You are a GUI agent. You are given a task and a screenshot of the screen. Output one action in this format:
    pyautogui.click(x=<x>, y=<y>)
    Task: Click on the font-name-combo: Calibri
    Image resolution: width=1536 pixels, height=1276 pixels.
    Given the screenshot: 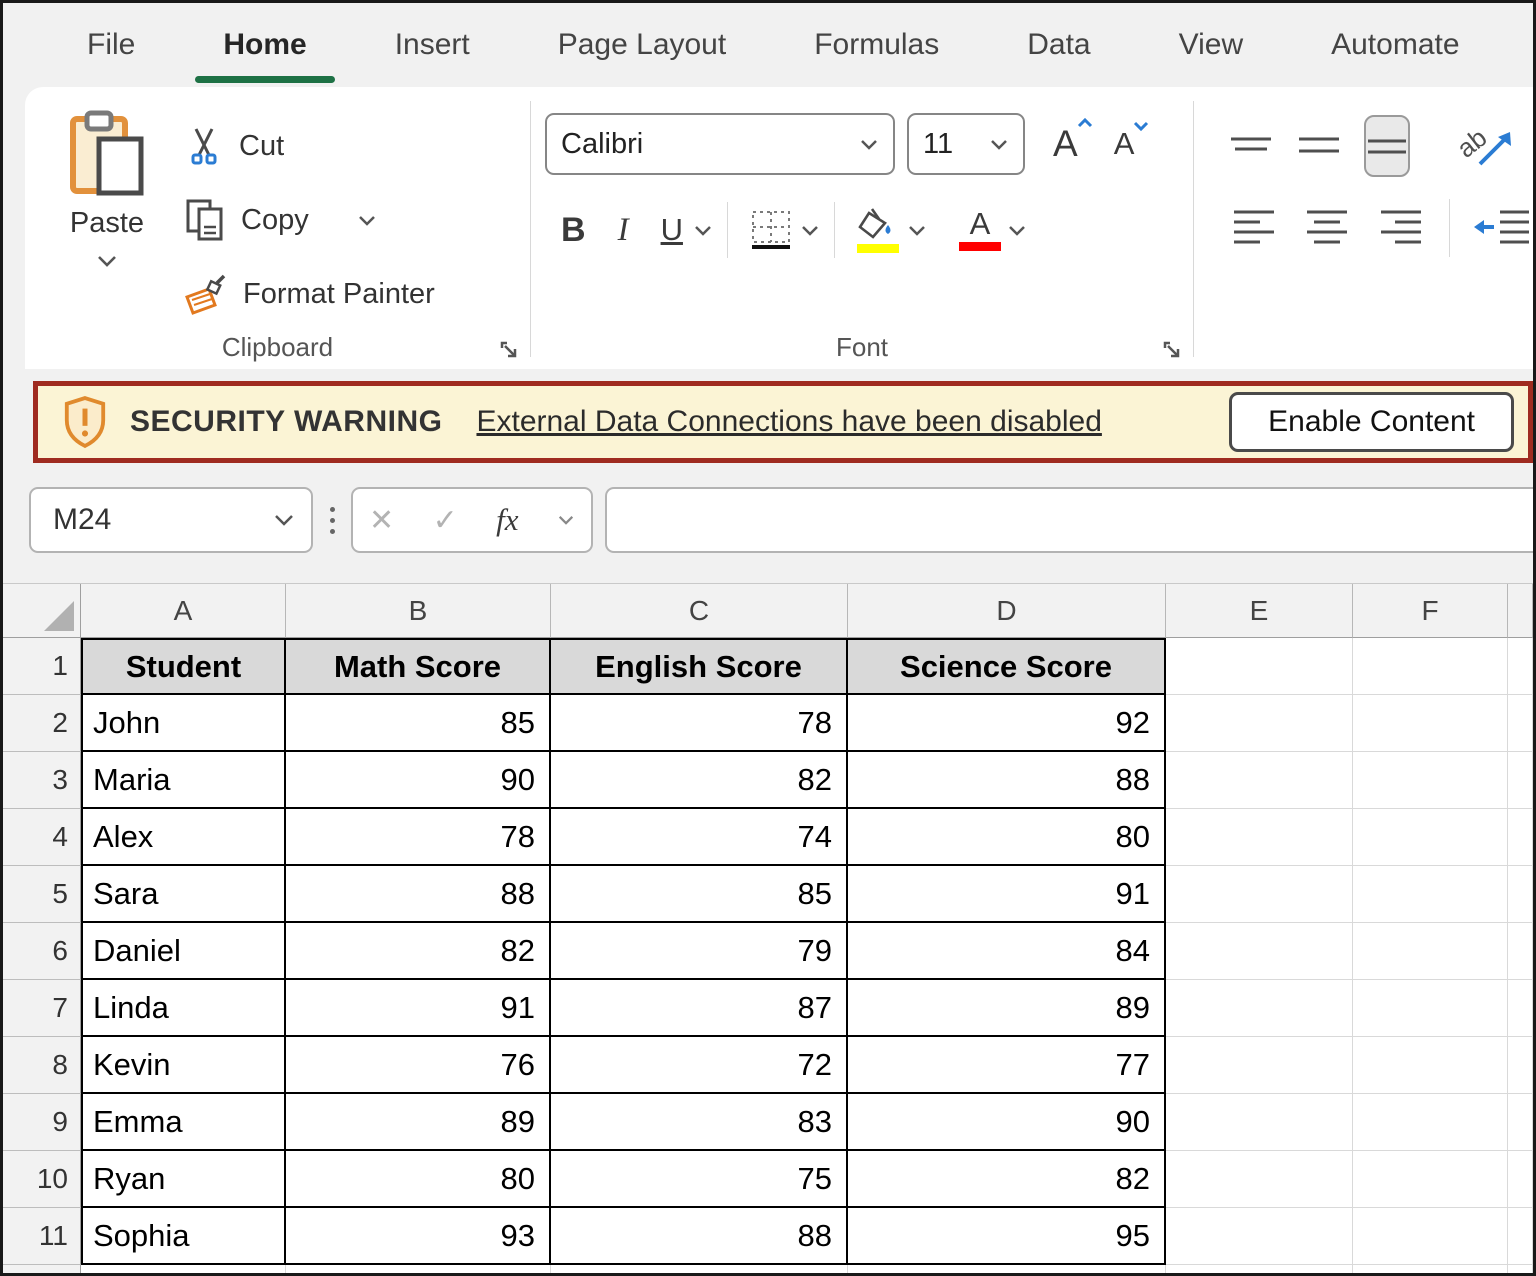 What is the action you would take?
    pyautogui.click(x=720, y=144)
    